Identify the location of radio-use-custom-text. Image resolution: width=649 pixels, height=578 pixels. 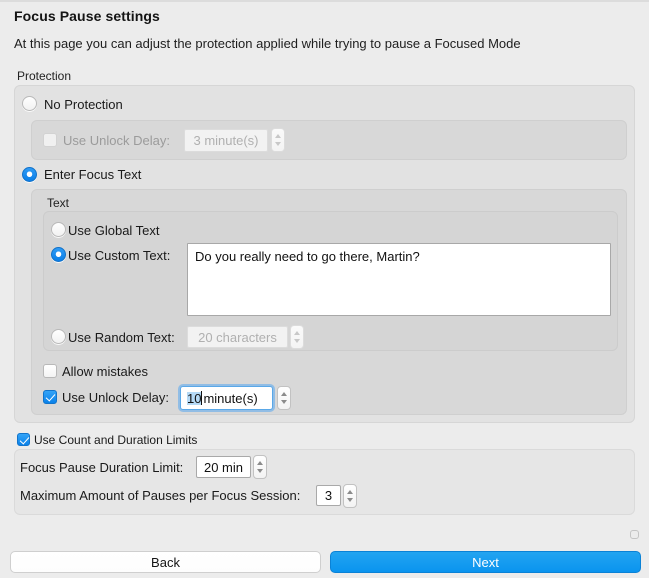
(58, 254).